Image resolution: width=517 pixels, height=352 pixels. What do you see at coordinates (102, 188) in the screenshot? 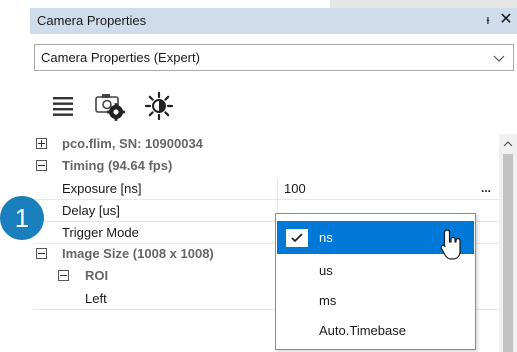
I see `exposure-label: Exposure [ns]` at bounding box center [102, 188].